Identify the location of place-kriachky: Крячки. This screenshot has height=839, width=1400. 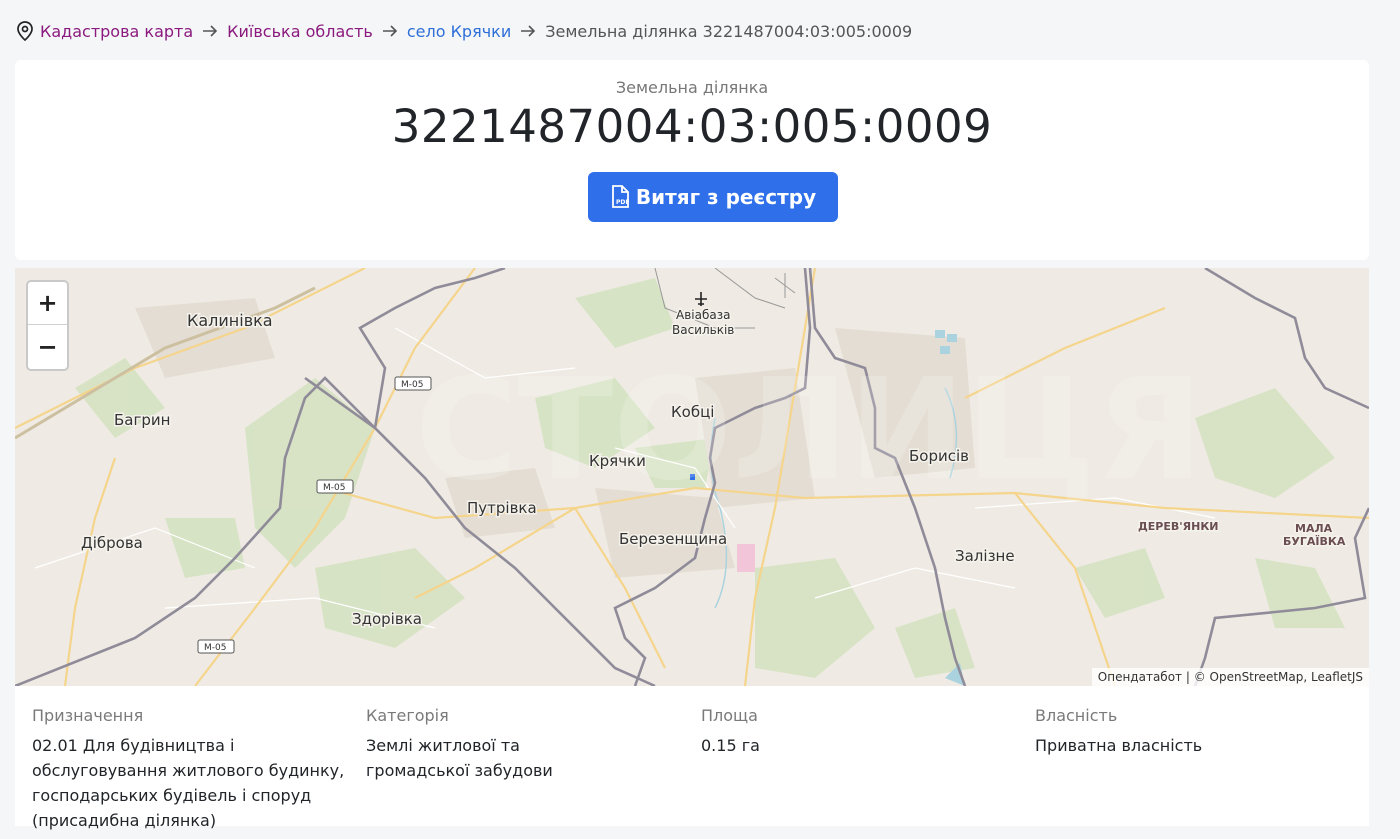
(617, 461).